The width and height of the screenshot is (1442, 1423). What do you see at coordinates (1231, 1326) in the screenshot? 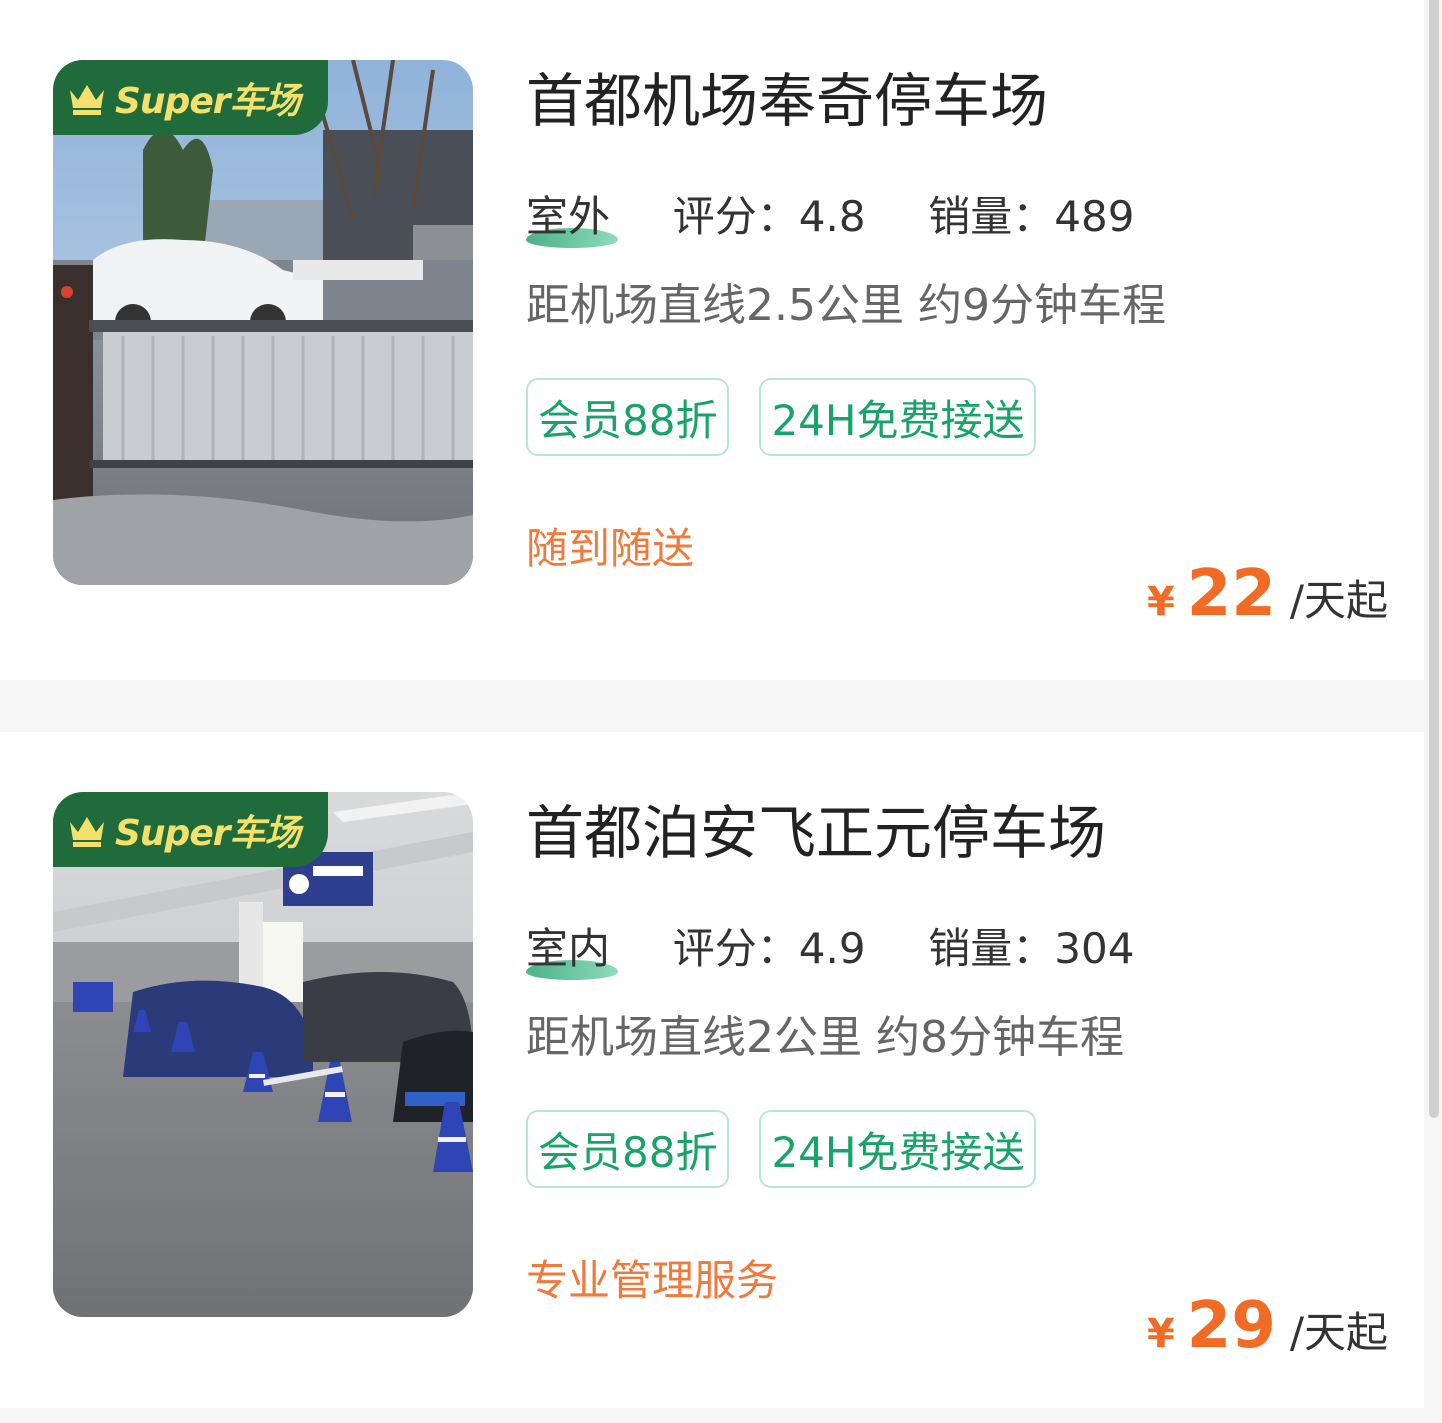
I see `price-amount: 29` at bounding box center [1231, 1326].